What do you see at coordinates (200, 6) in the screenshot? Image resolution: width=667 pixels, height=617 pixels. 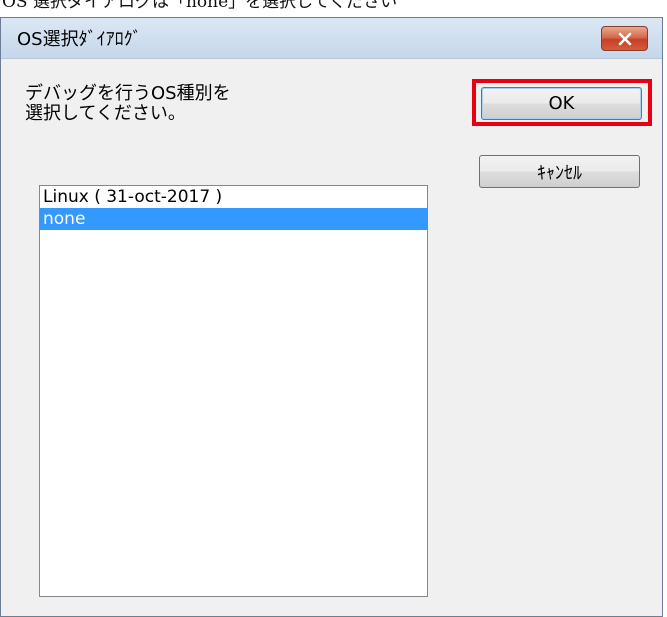 I see `page-caption: OS 選択ダイアログは「none」を選択してください` at bounding box center [200, 6].